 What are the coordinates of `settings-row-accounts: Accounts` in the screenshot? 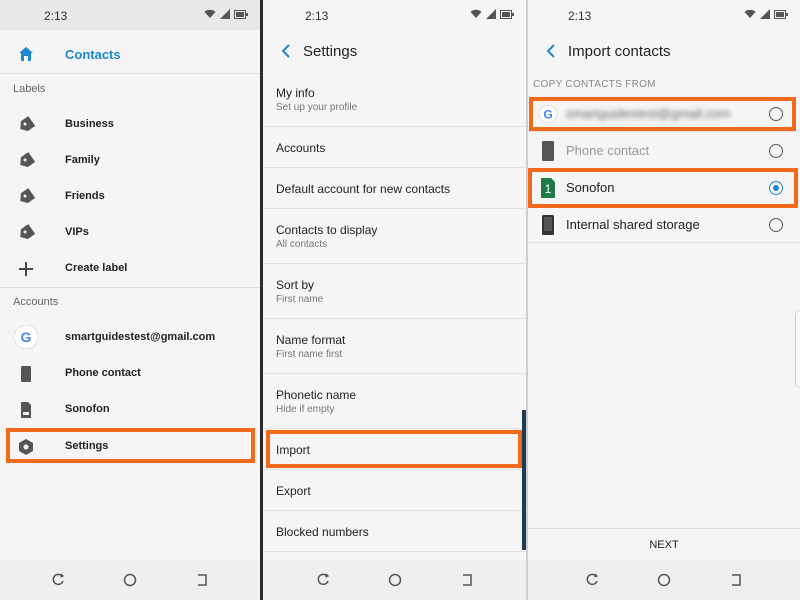 It's located at (394, 147).